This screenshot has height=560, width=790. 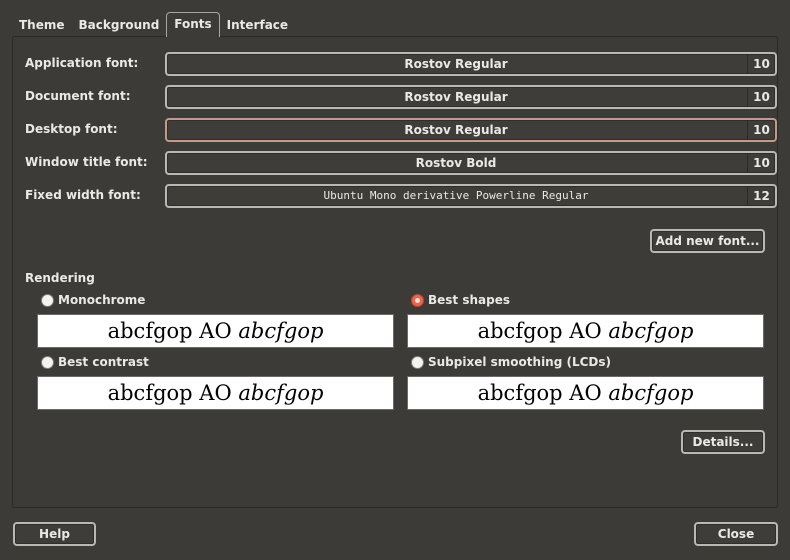 I want to click on monochrome-preview: abcfgop AO abcfgop, so click(x=215, y=331).